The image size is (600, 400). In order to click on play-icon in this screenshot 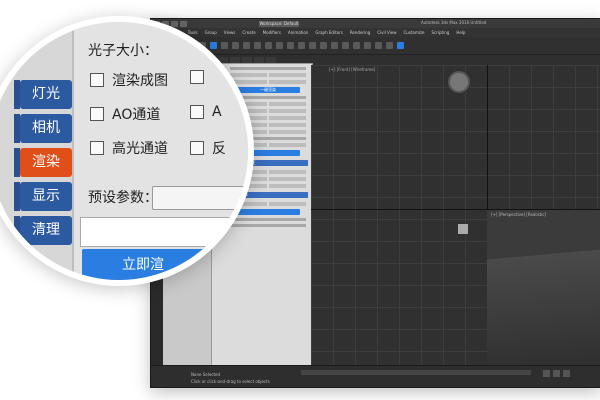, I will do `click(556, 373)`.